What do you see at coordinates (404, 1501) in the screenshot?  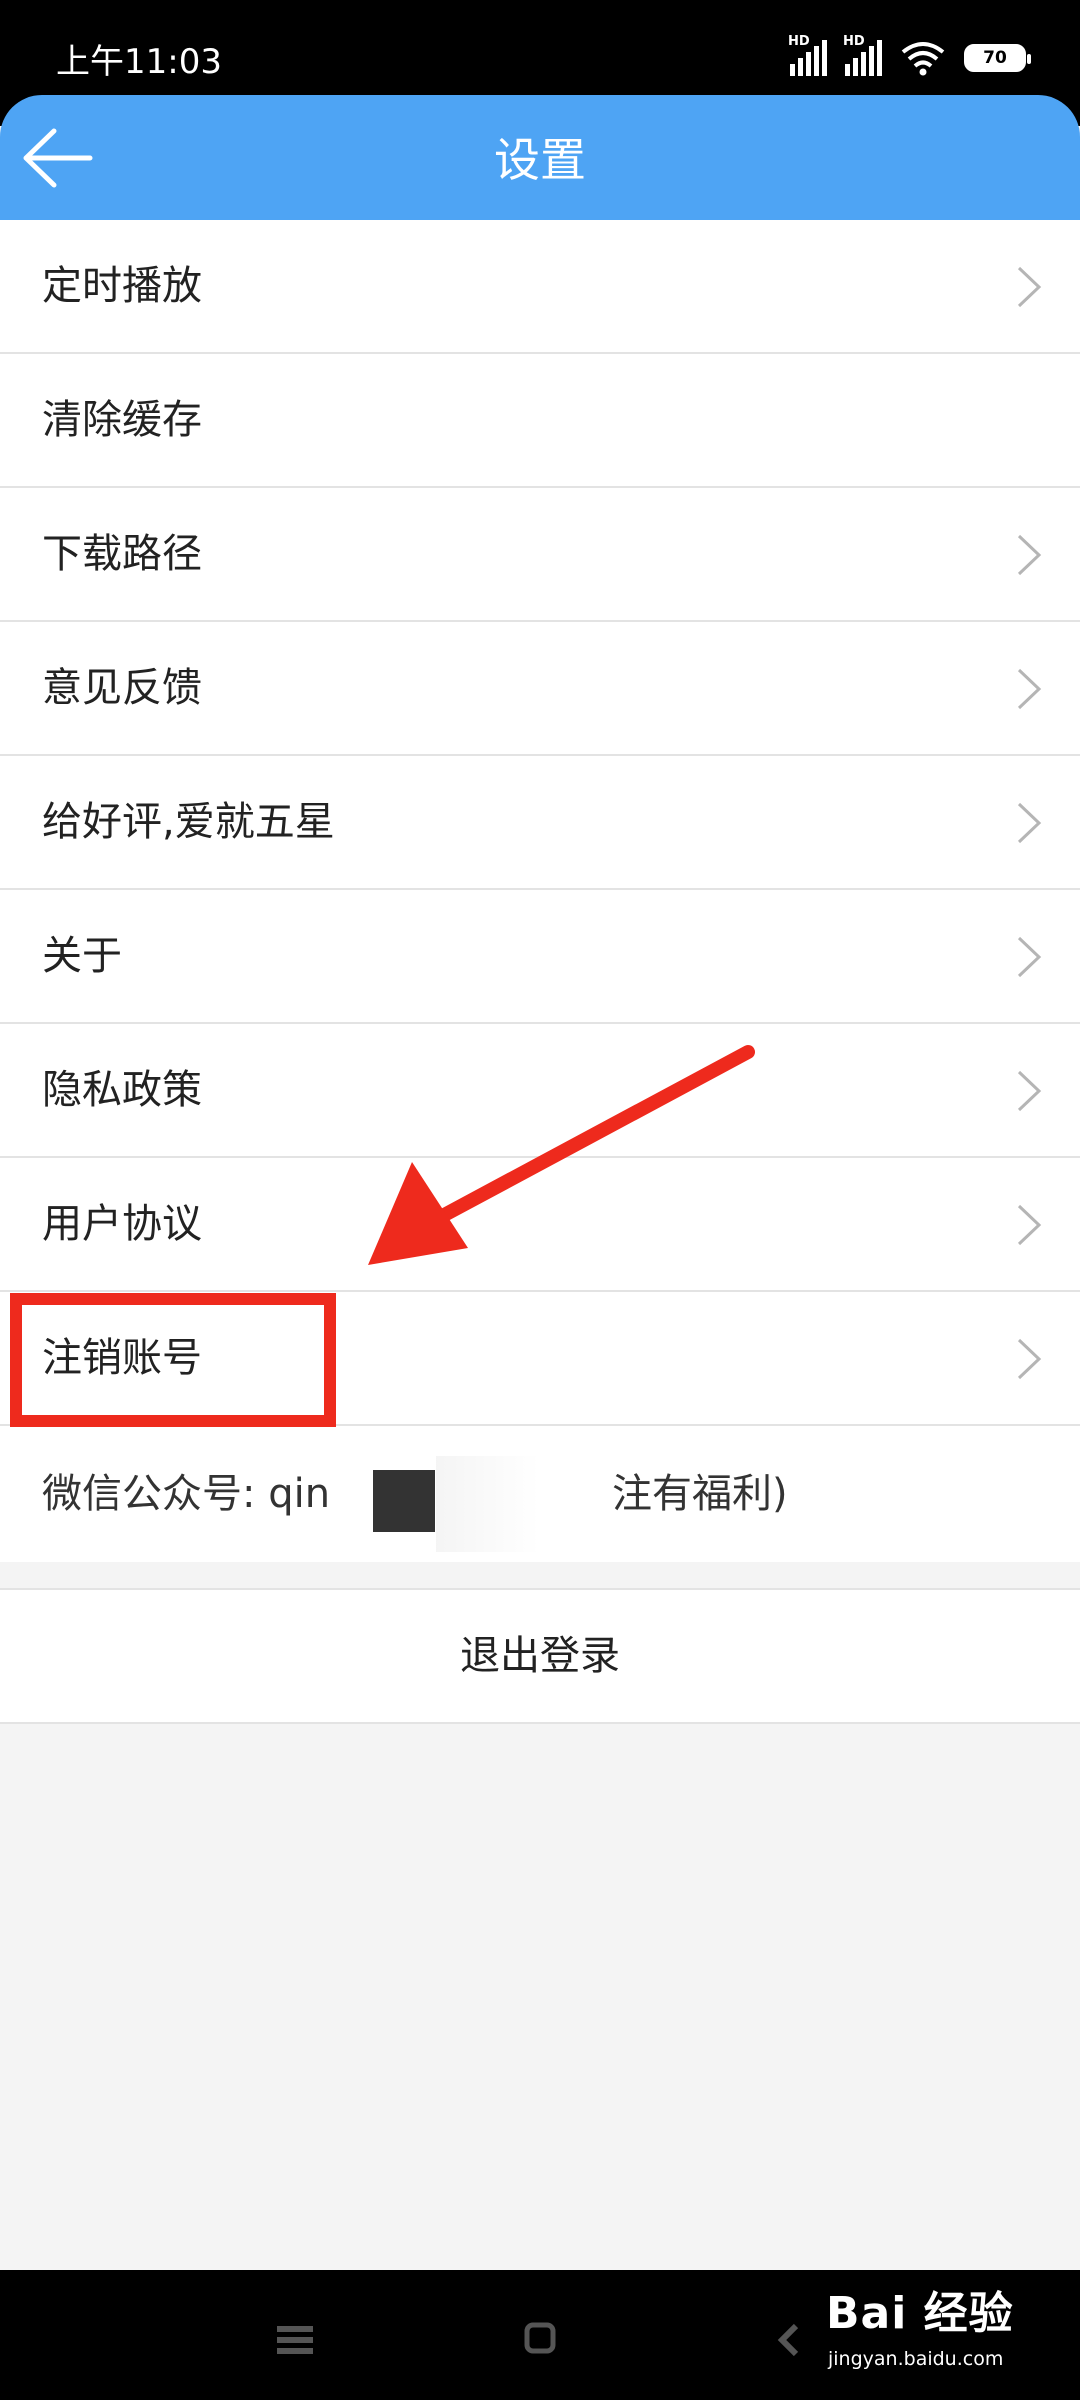 I see `redaction-block` at bounding box center [404, 1501].